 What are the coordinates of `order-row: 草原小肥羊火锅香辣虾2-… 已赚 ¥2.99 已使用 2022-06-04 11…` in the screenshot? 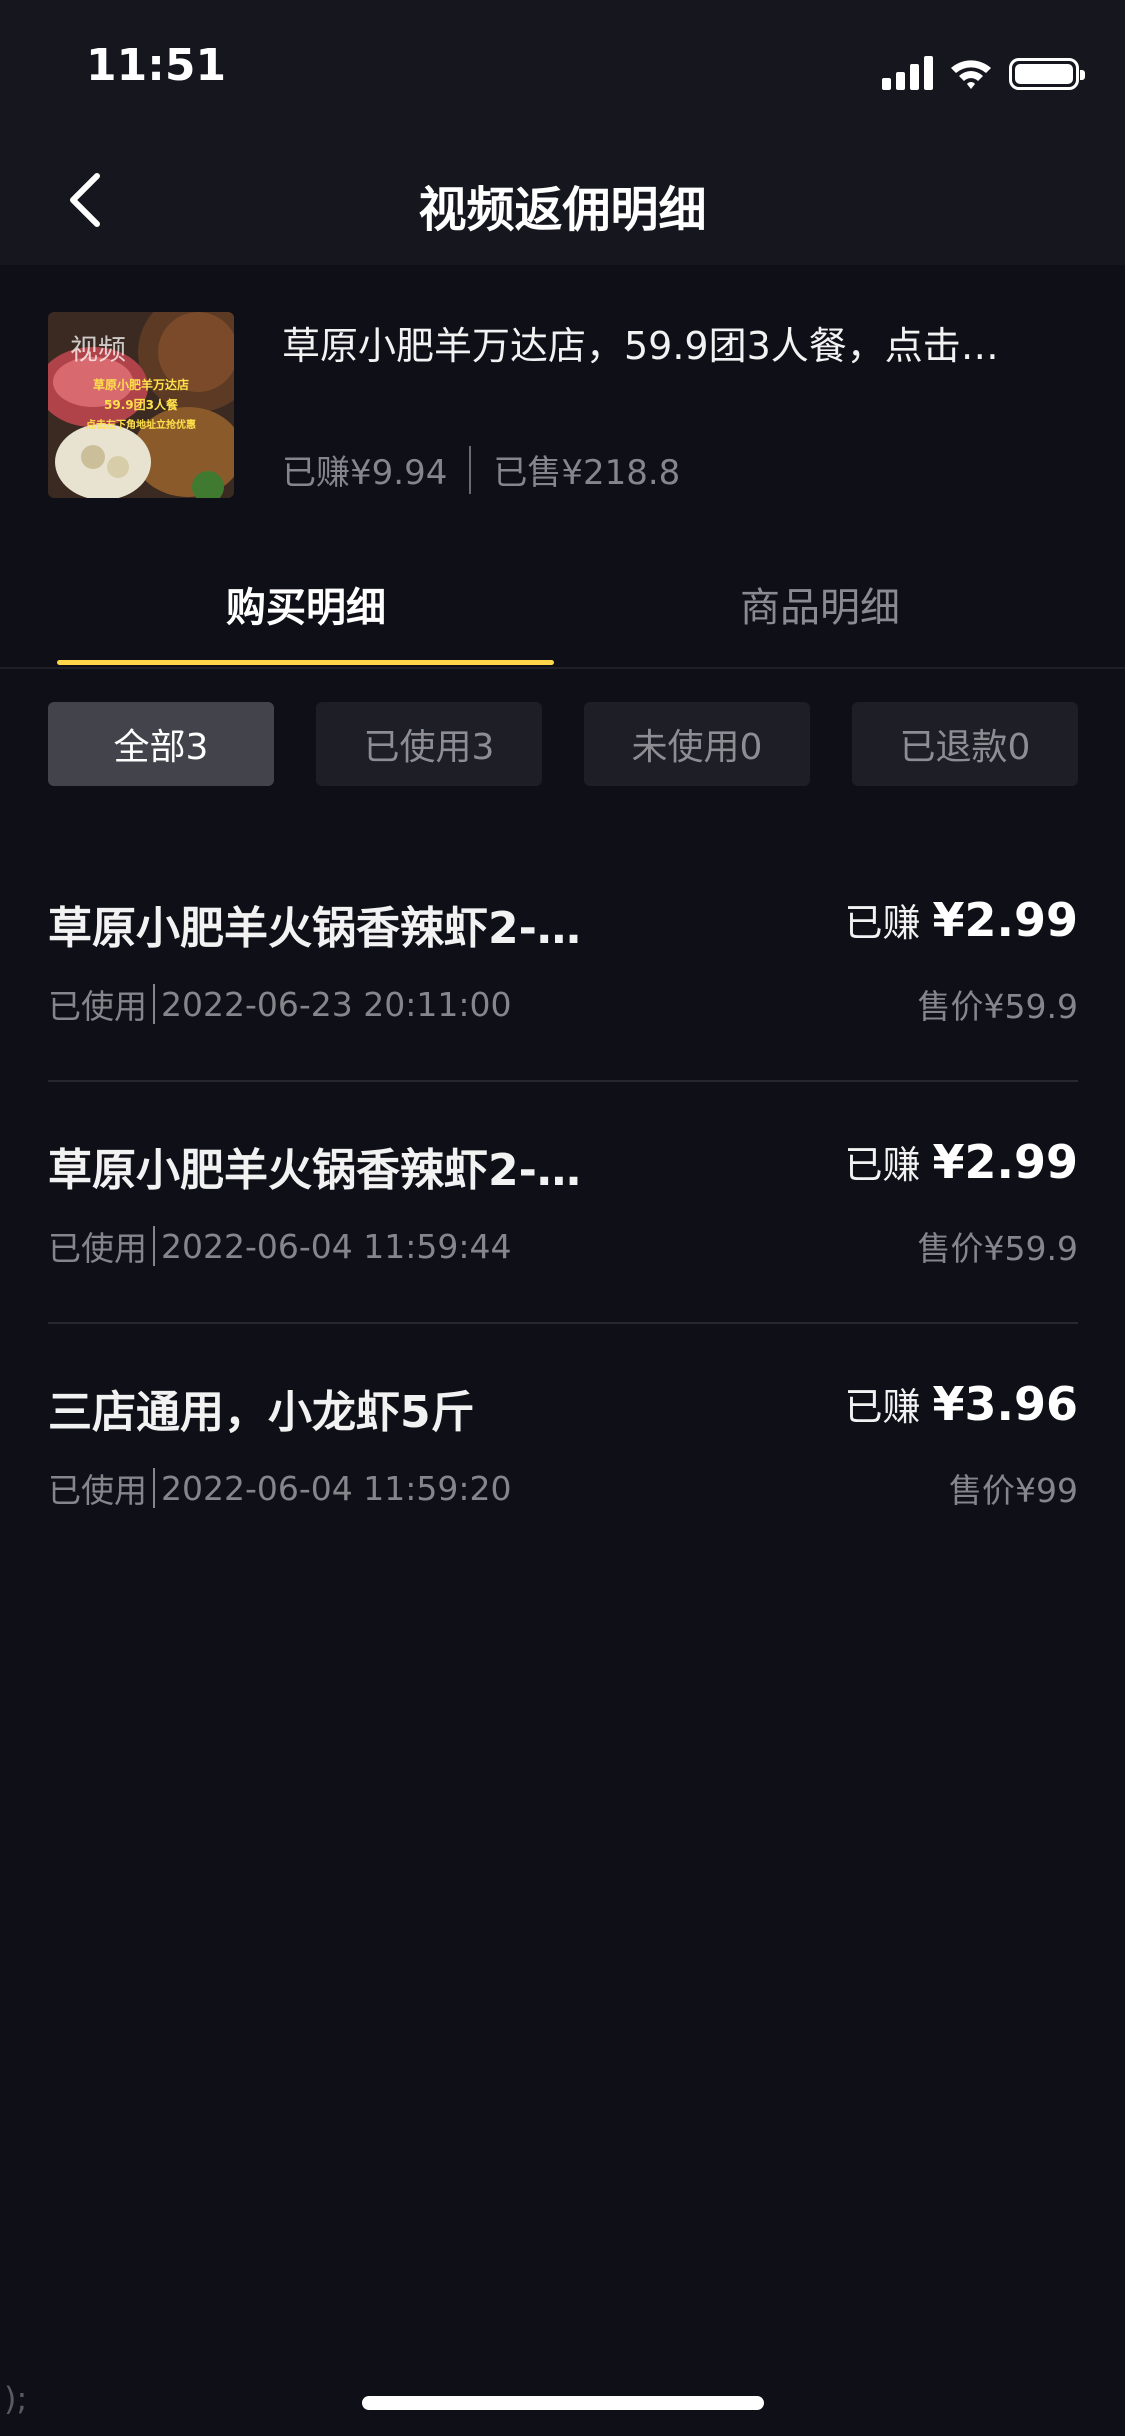 It's located at (563, 1203).